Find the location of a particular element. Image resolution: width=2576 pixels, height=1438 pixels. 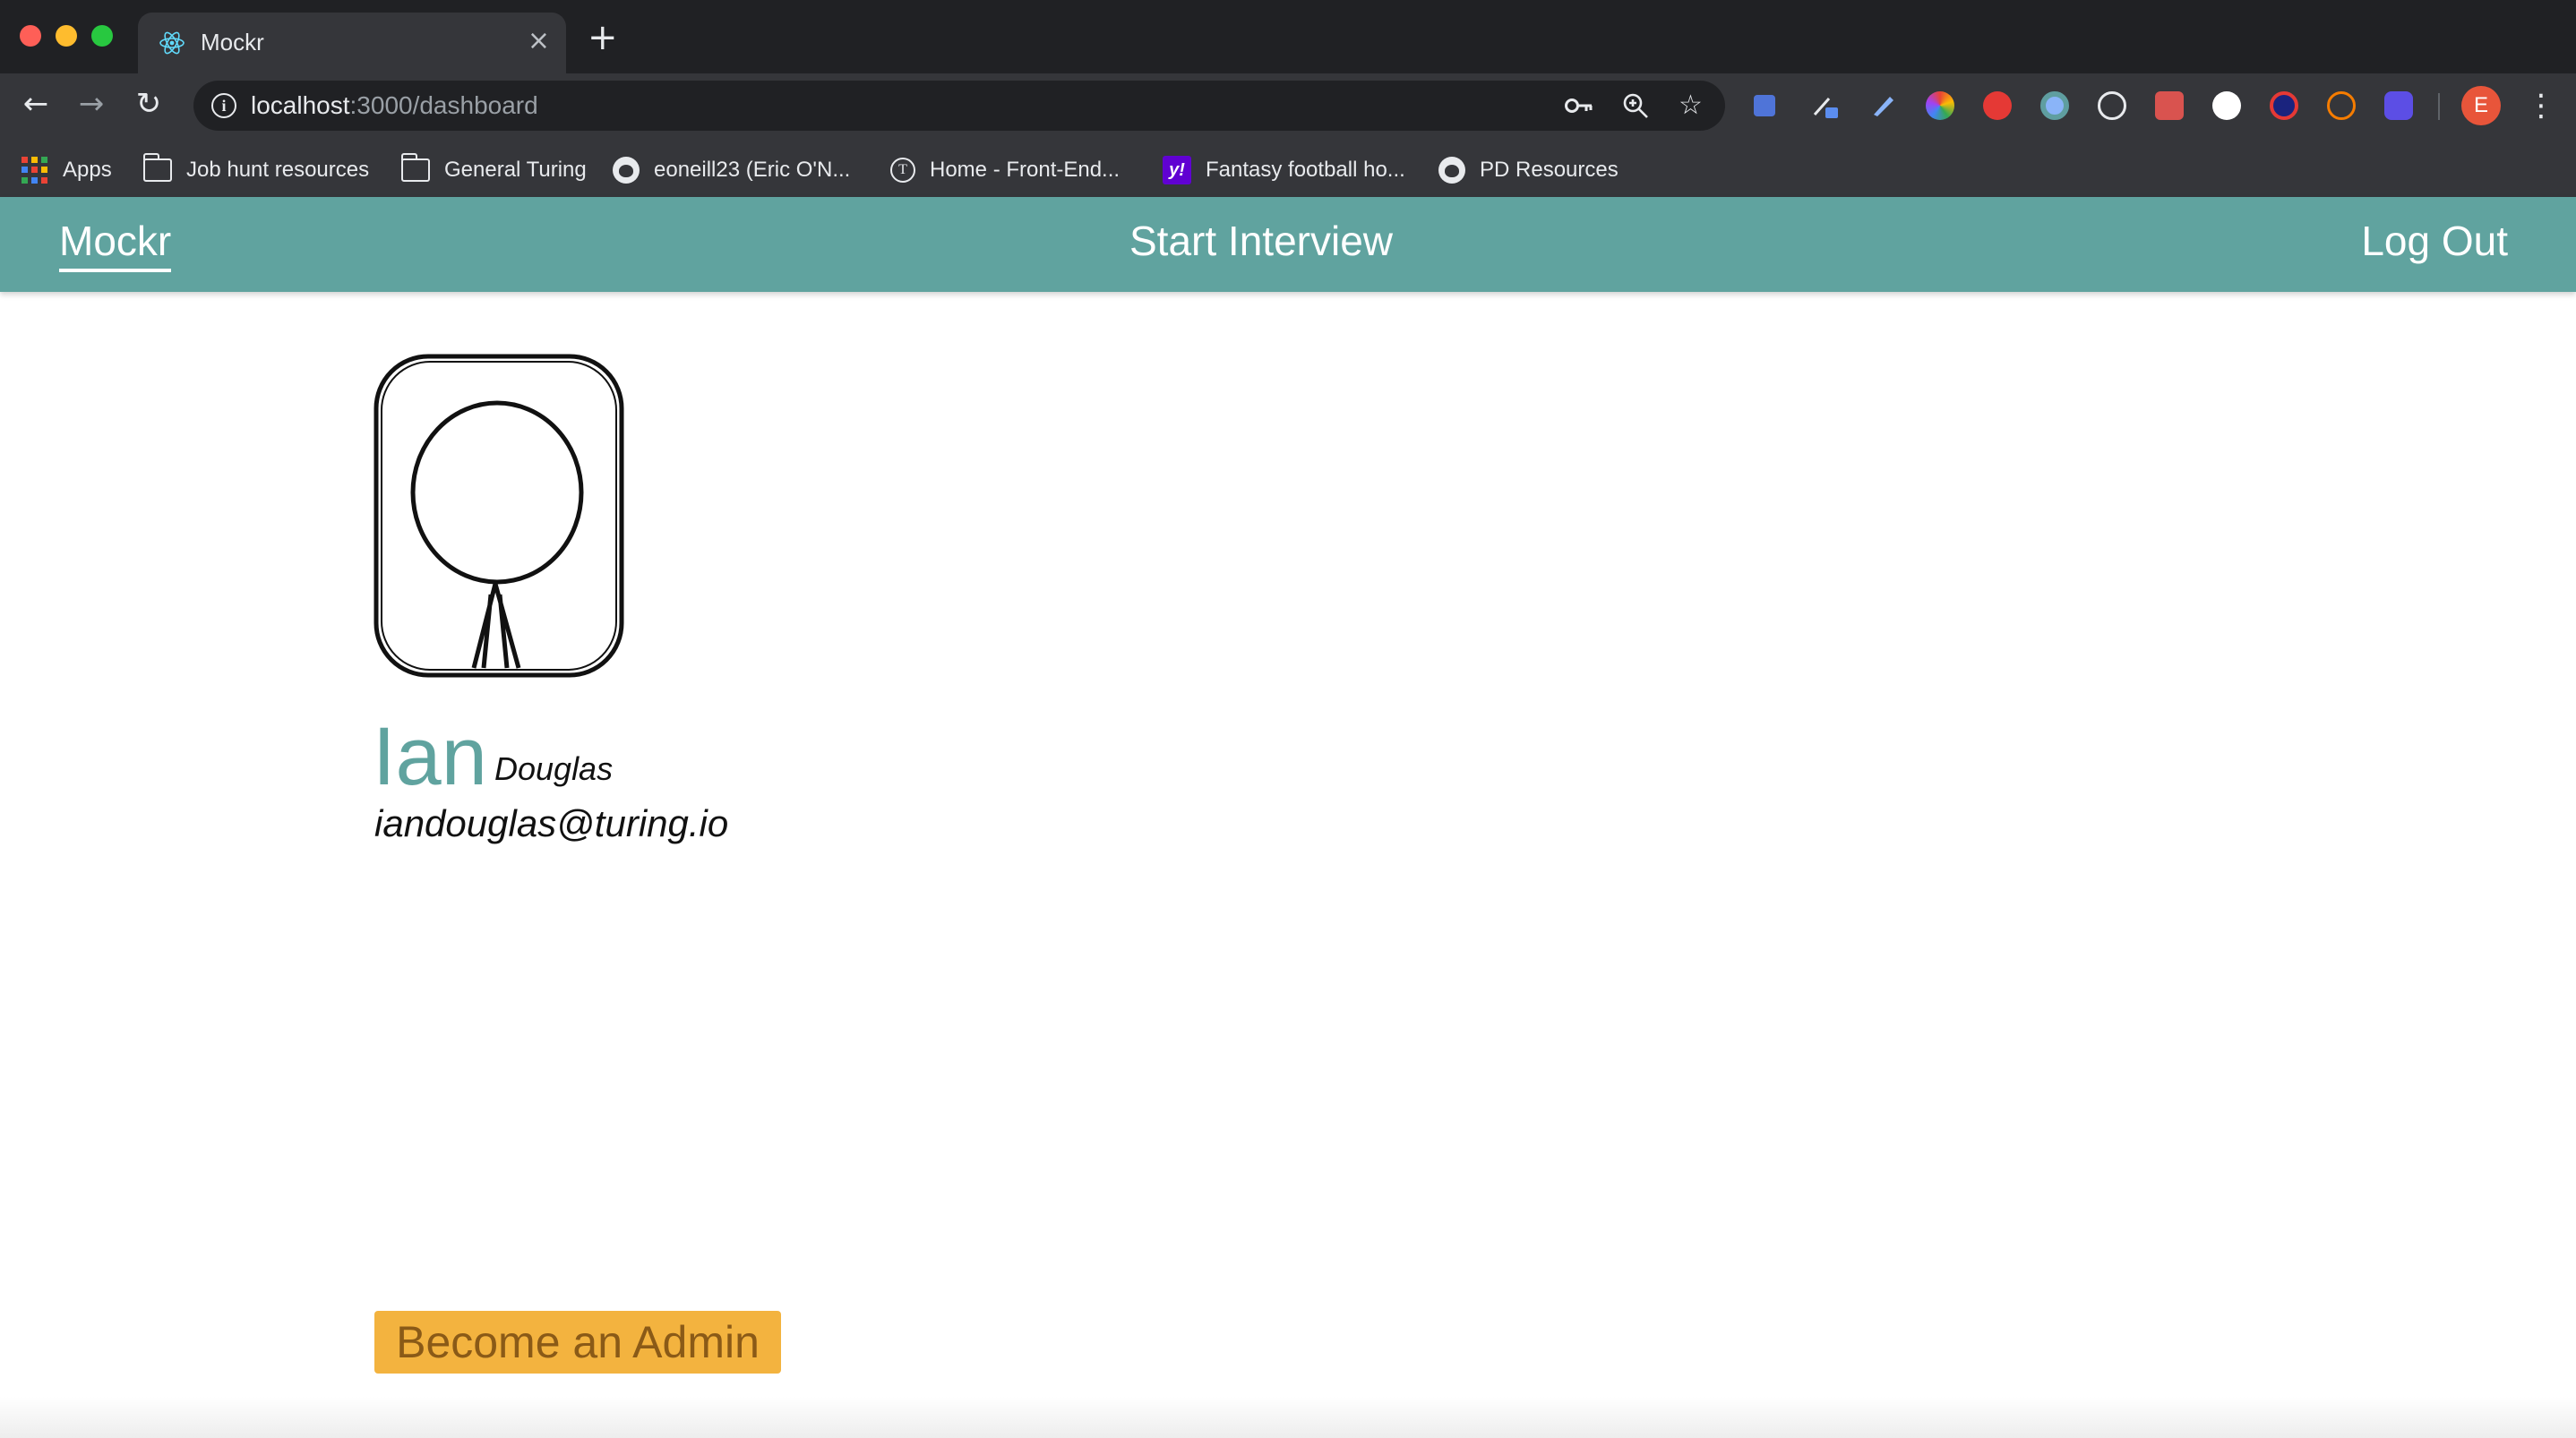

minimize-window-button is located at coordinates (66, 36).